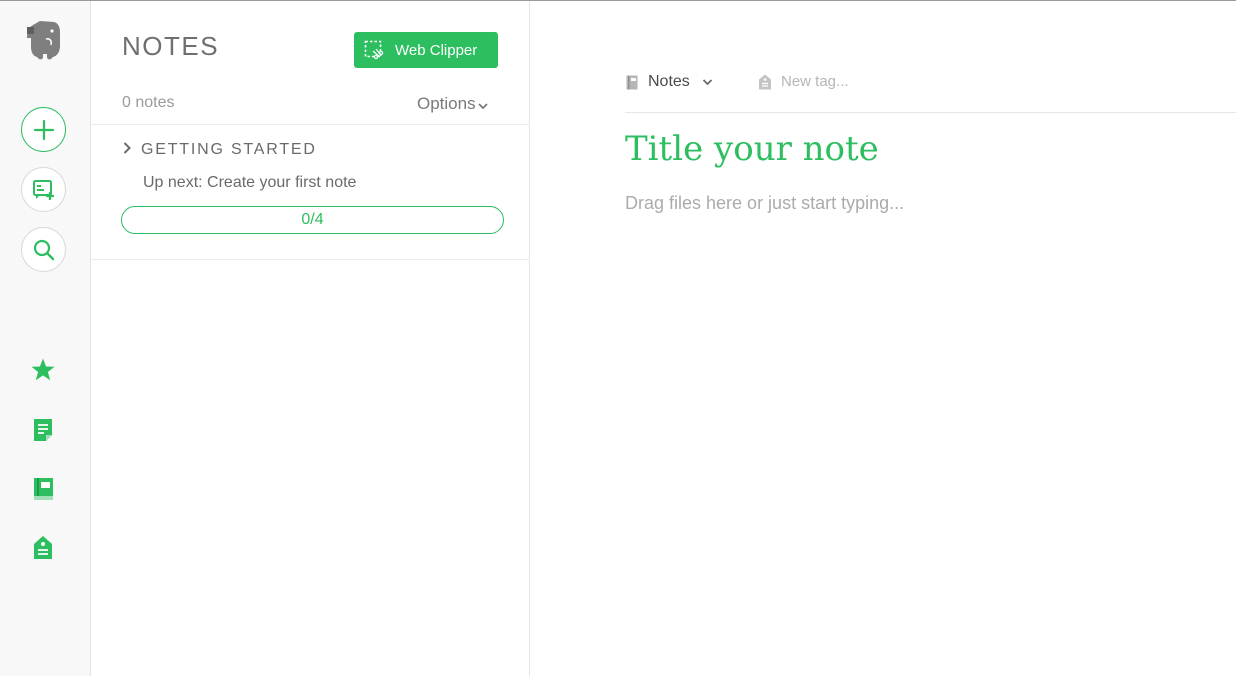  I want to click on notebook-selector: Notes, so click(669, 82).